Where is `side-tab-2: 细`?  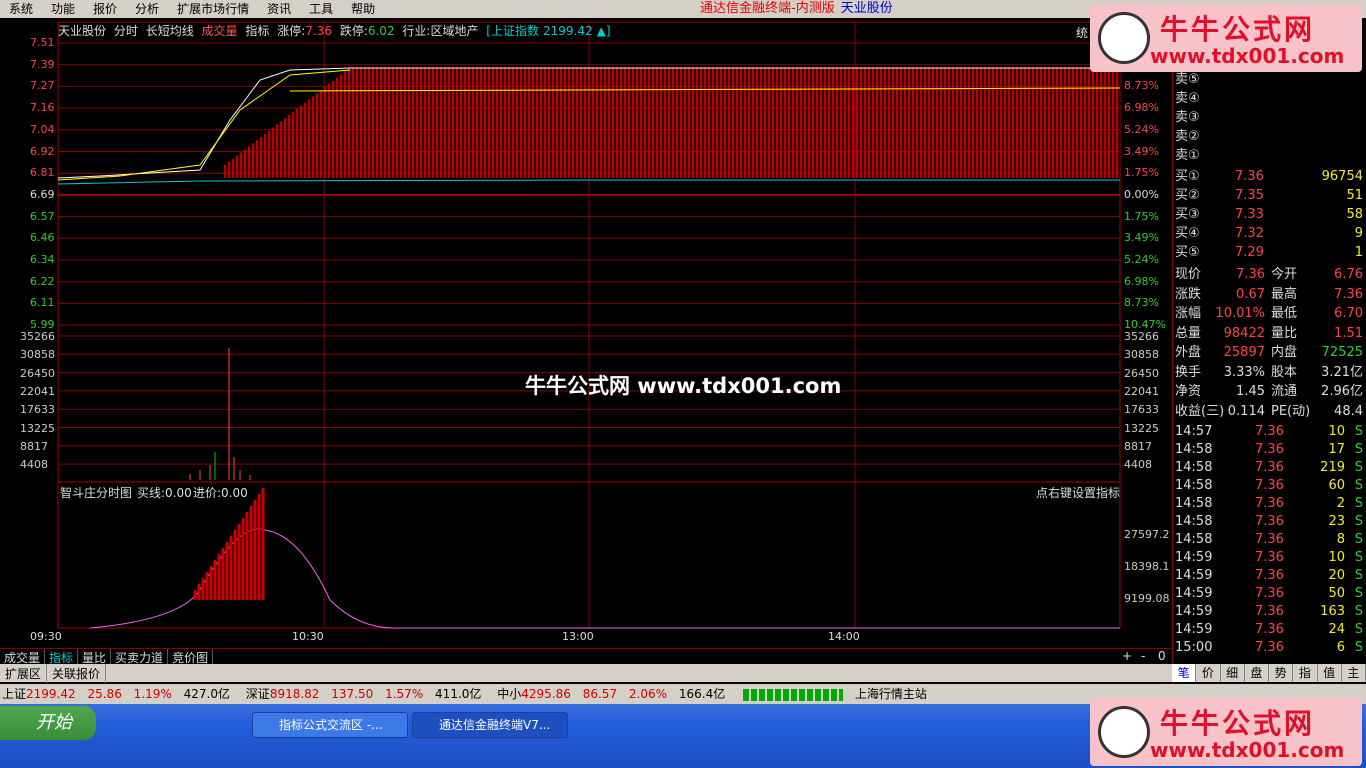
side-tab-2: 细 is located at coordinates (1233, 673).